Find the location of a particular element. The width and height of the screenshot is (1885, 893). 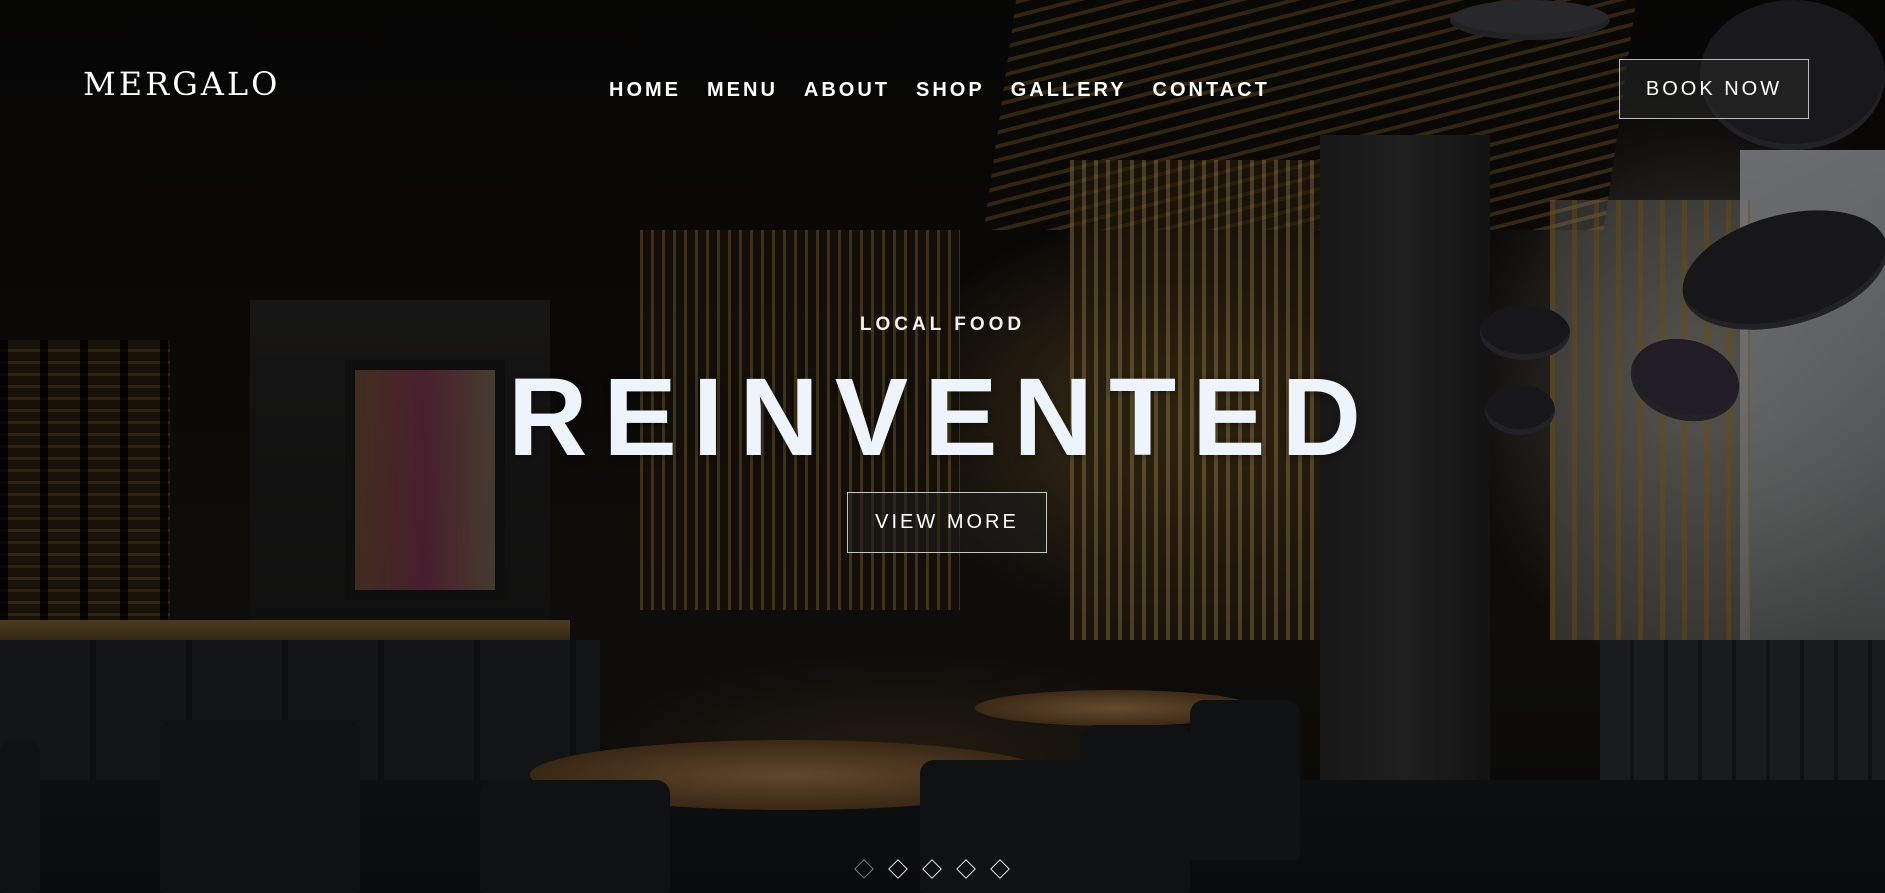

hero-eyebrow: LOCAL FOOD is located at coordinates (942, 324).